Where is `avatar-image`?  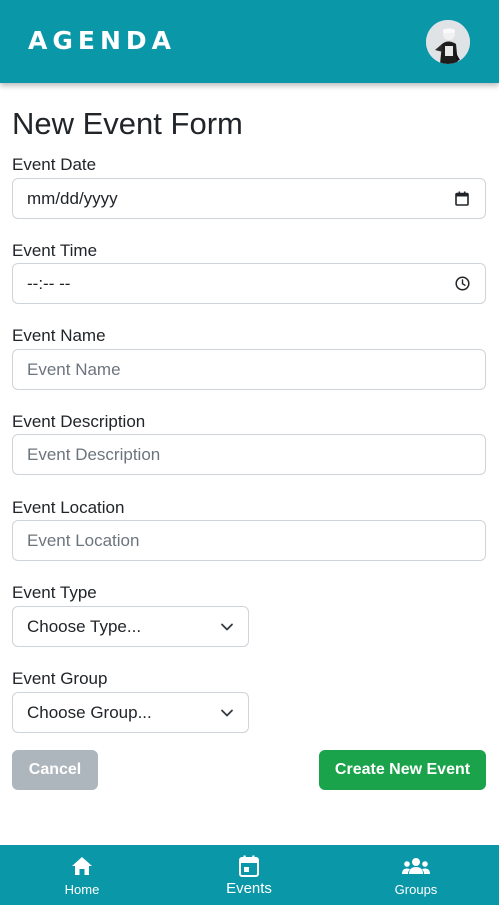
avatar-image is located at coordinates (448, 42).